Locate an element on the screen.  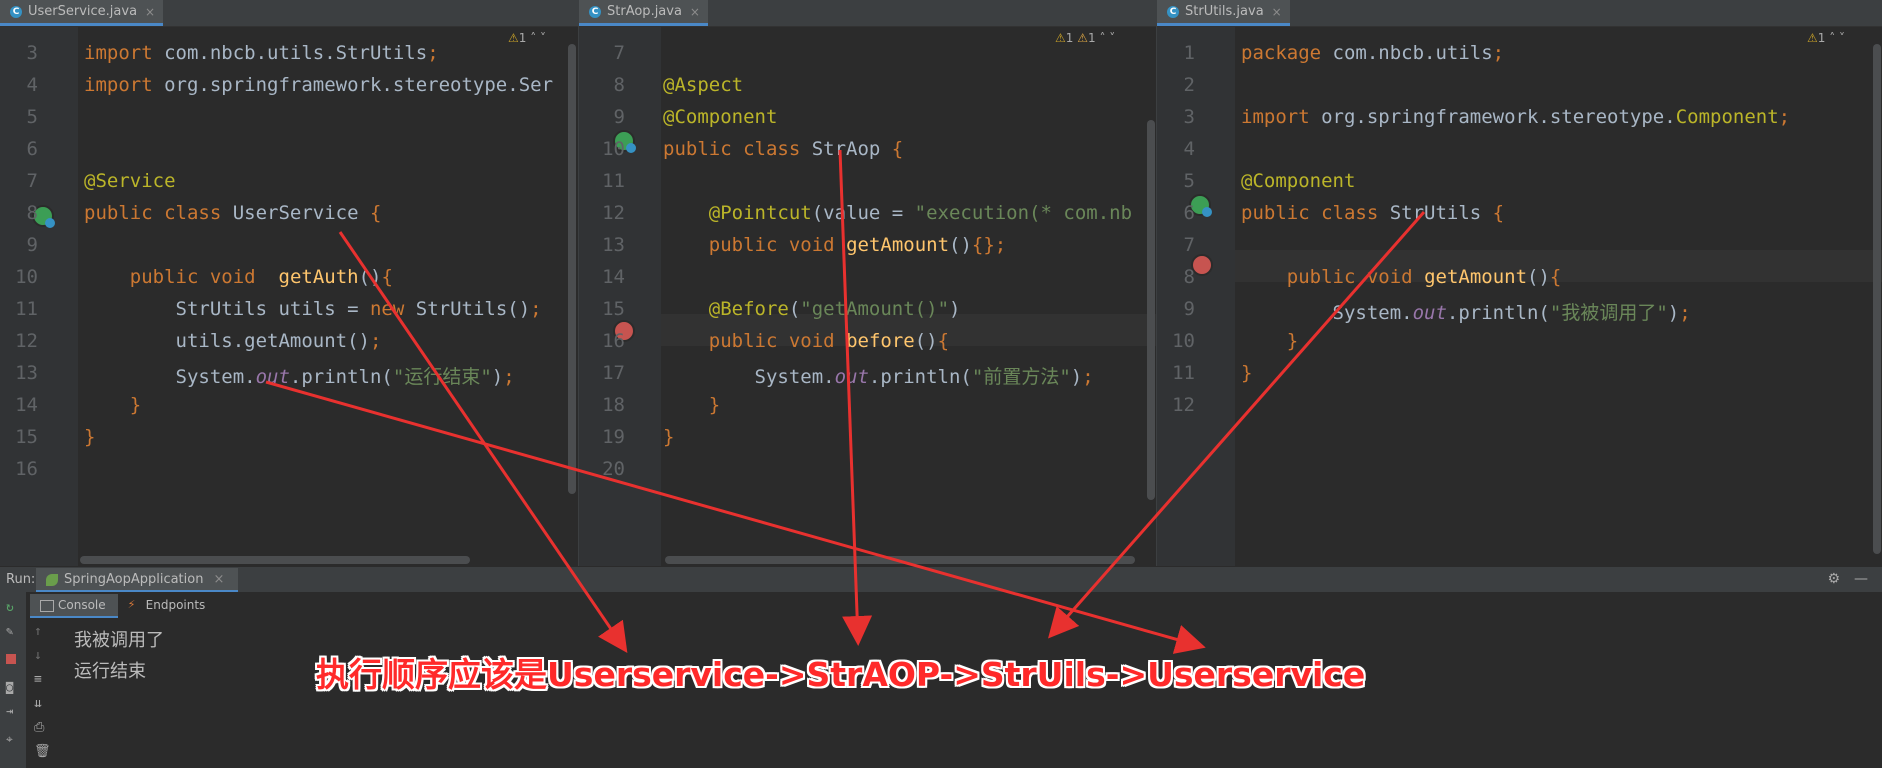
code-line: public void getAmount(){}; is located at coordinates (834, 245).